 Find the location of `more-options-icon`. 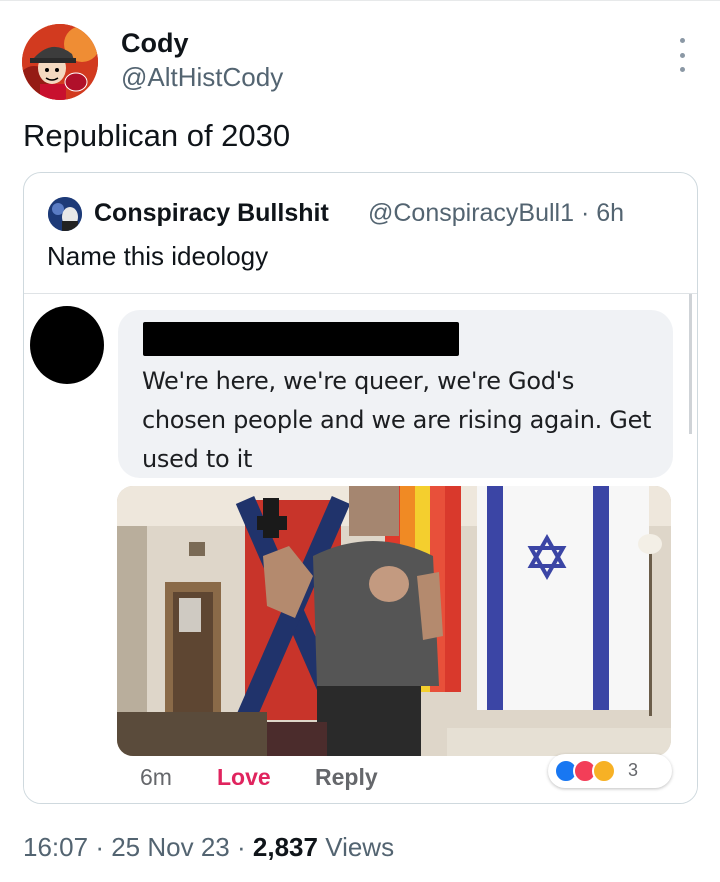

more-options-icon is located at coordinates (682, 55).